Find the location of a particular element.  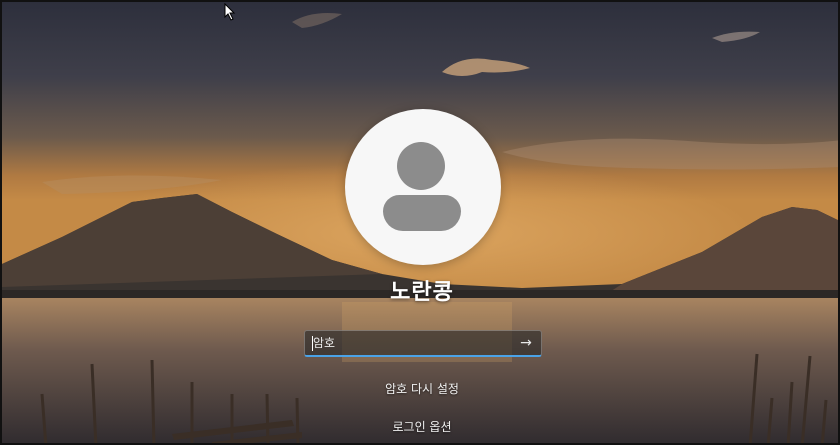

mouse-pointer-icon is located at coordinates (230, 12).